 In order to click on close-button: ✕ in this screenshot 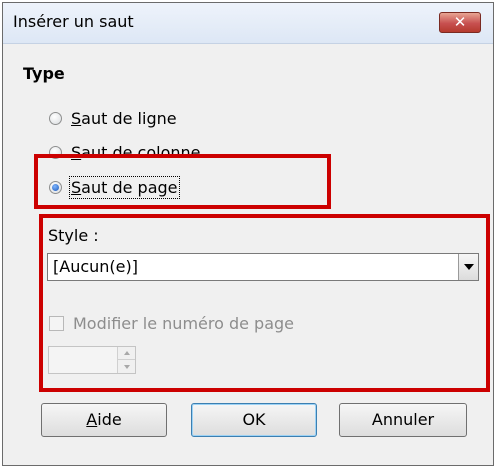, I will do `click(460, 22)`.